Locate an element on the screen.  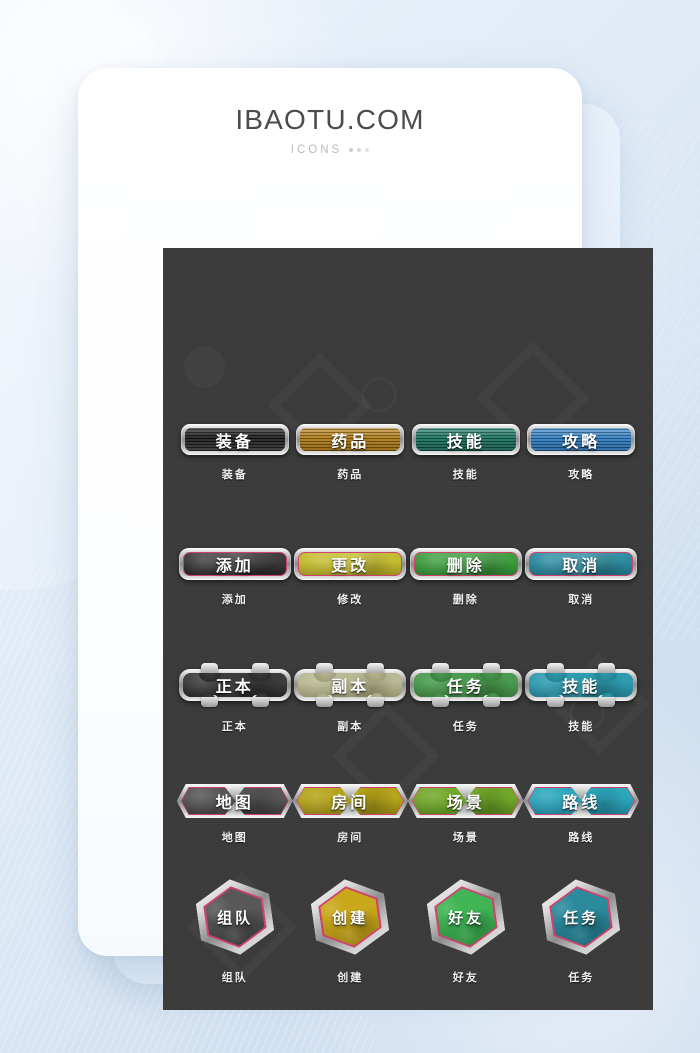
button-create: 创建 is located at coordinates (350, 917).